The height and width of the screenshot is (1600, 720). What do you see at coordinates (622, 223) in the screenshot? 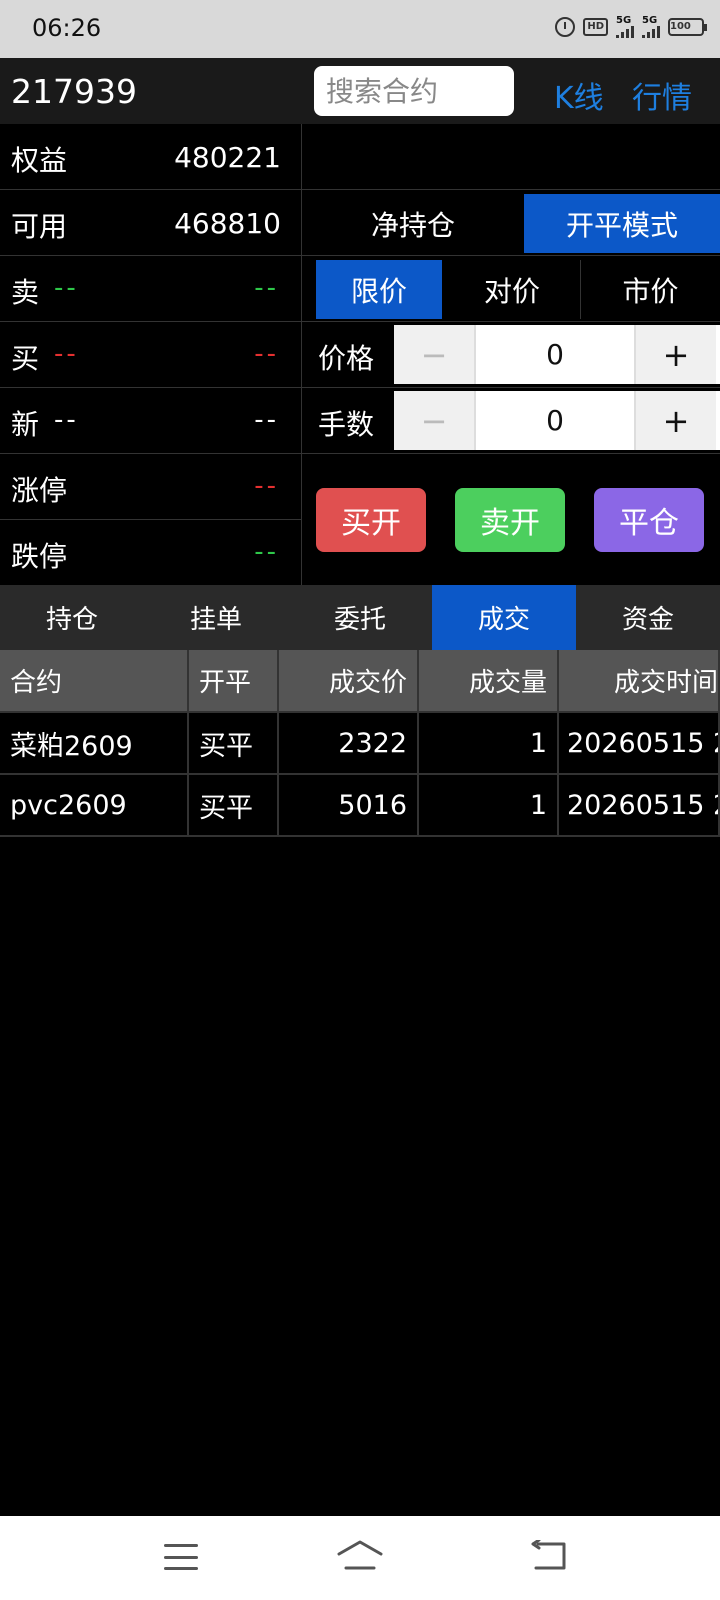
I see `open-close-mode-button: 开平模式` at bounding box center [622, 223].